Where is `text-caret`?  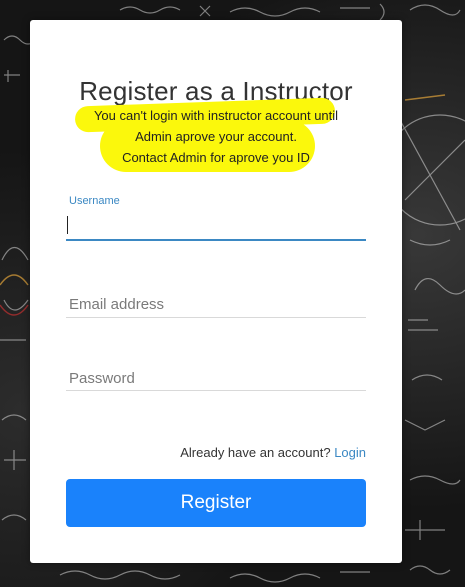 text-caret is located at coordinates (67, 225).